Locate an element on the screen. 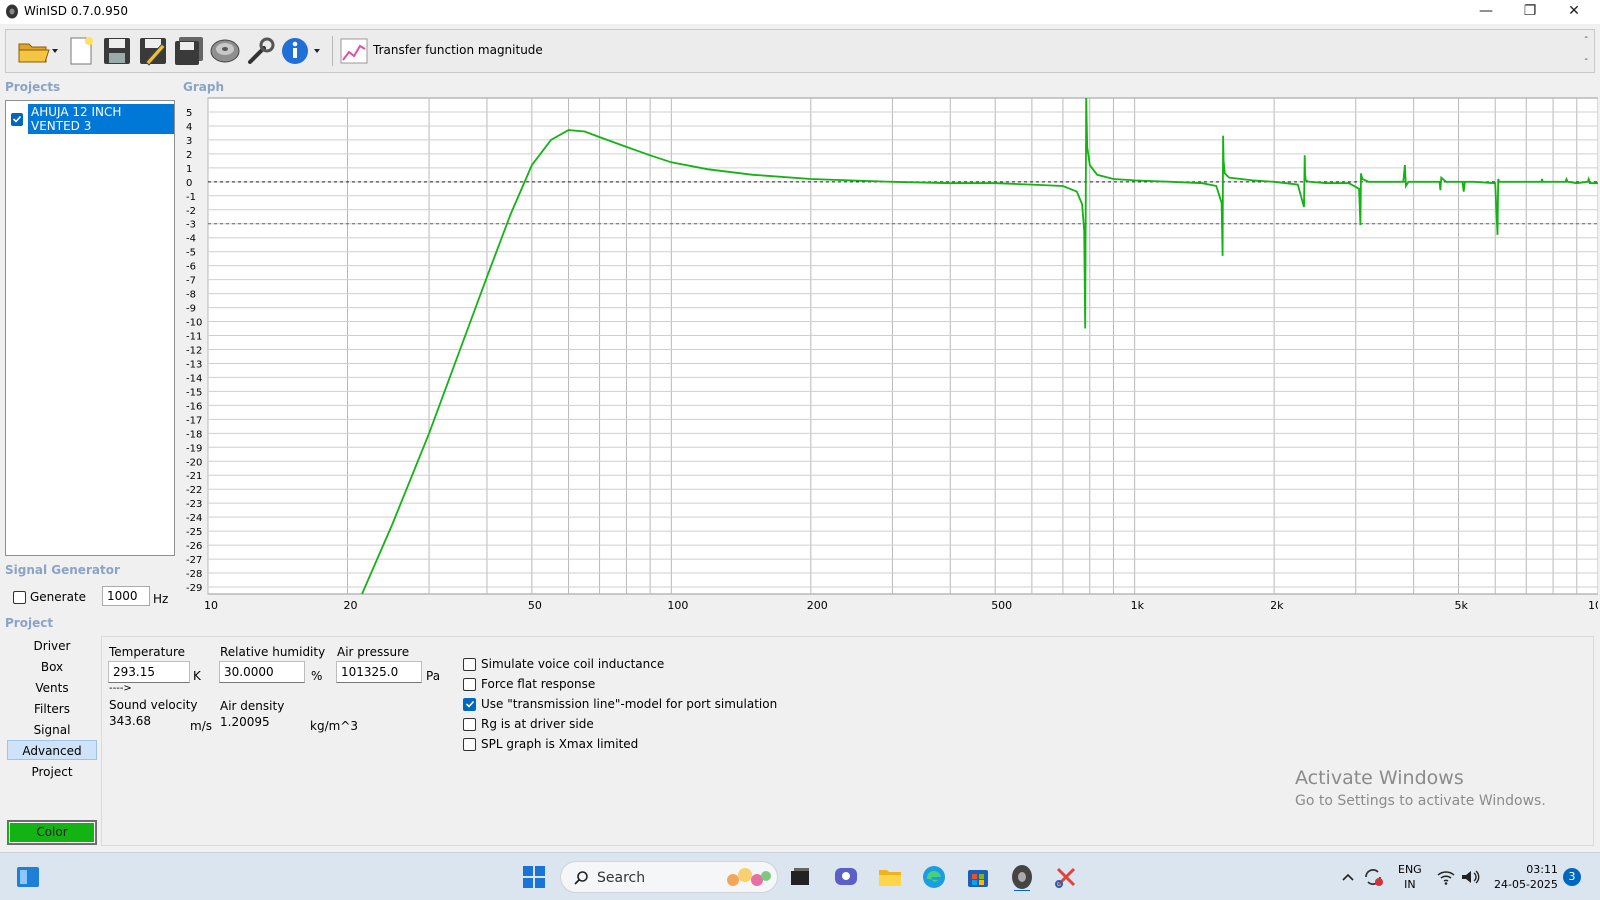  open-folder-icon is located at coordinates (38, 53).